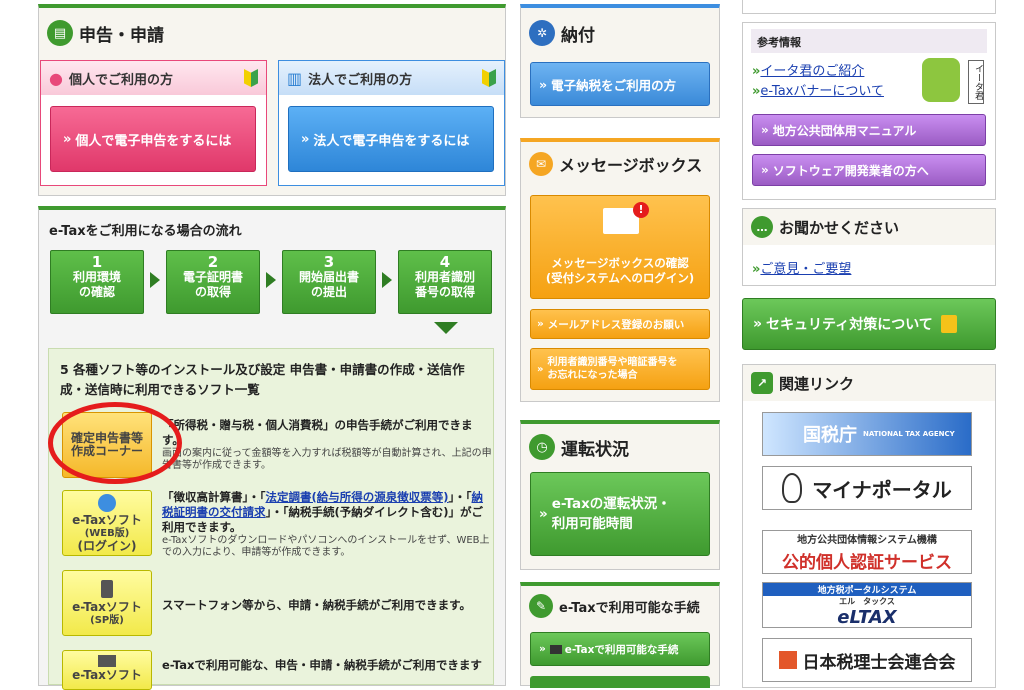  Describe the element at coordinates (620, 324) in the screenshot. I see `mail-registration-button: » メールアドレス登録のお願い` at that location.